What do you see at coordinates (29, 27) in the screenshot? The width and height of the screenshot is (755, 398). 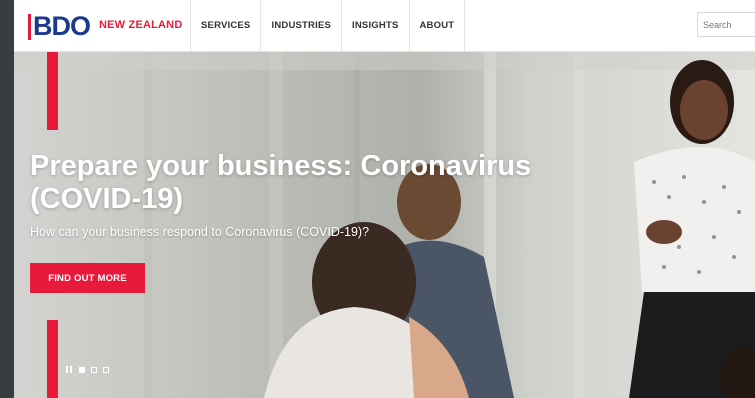 I see `logo-red-bar` at bounding box center [29, 27].